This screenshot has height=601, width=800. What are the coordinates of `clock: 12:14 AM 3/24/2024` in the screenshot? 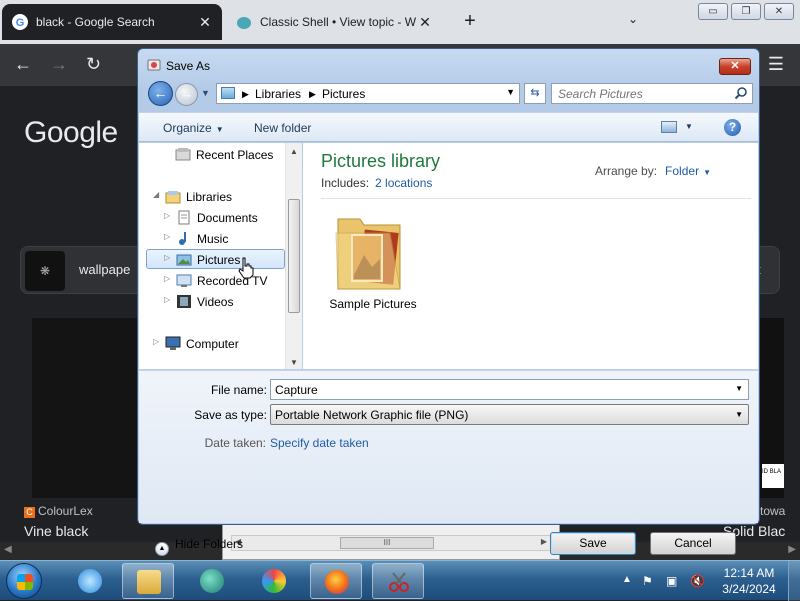 It's located at (749, 581).